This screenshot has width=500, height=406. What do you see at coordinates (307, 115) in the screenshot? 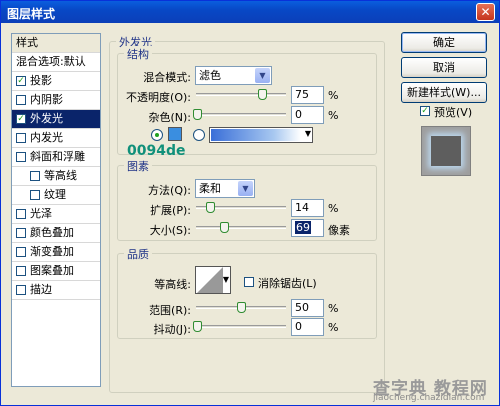
I see `noise-input: 0` at bounding box center [307, 115].